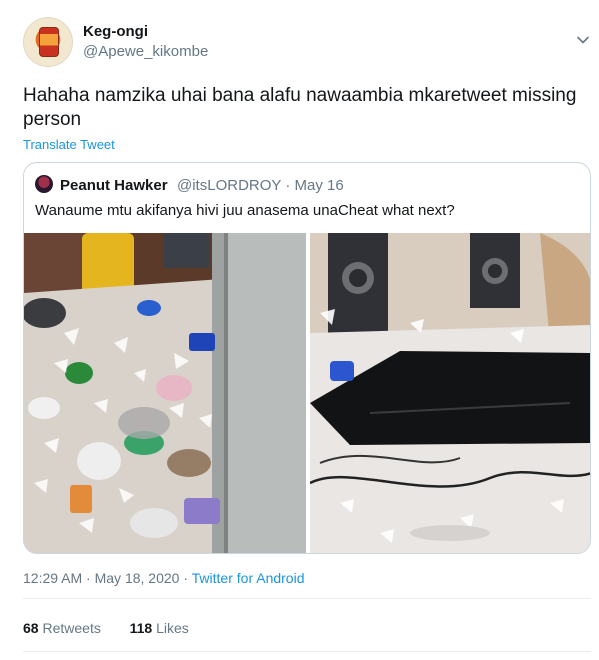 The height and width of the screenshot is (660, 599). Describe the element at coordinates (106, 628) in the screenshot. I see `engagement-stats: 68 Retweets 118 Likes` at that location.